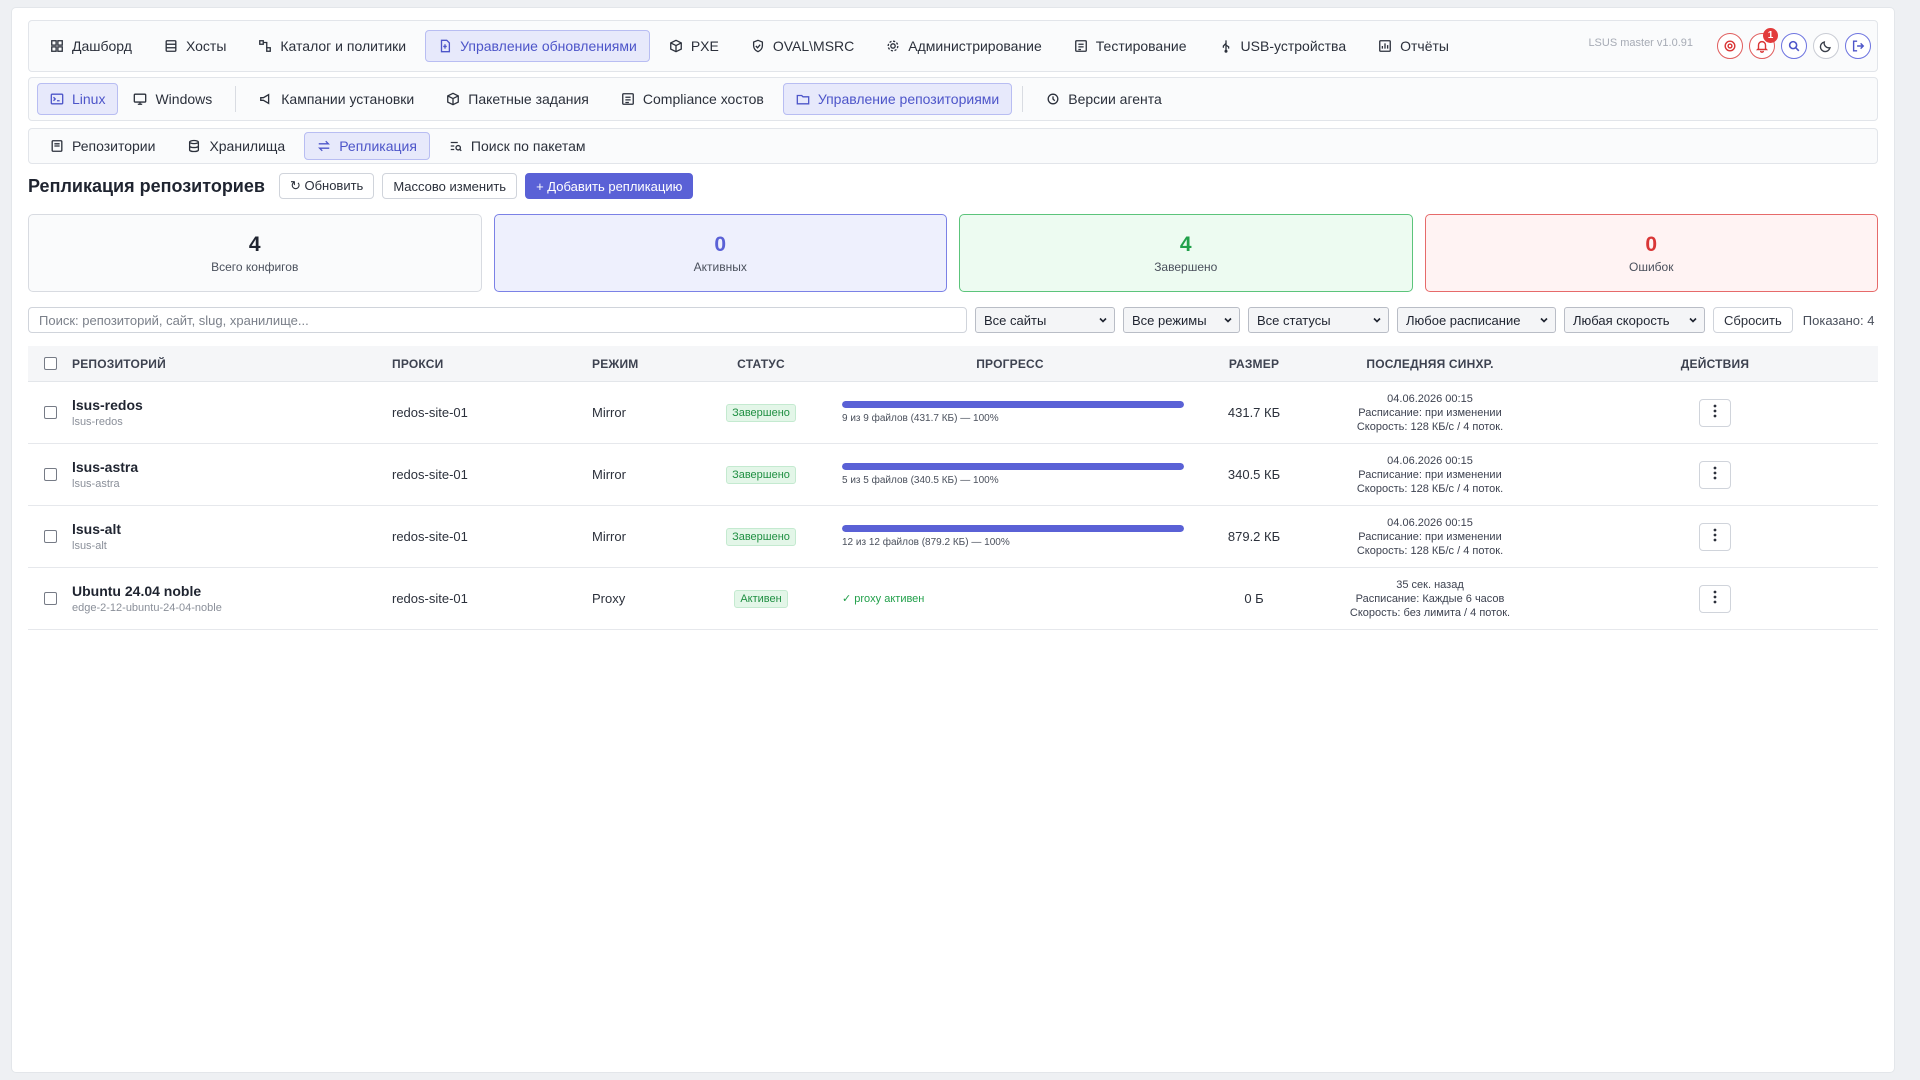 This screenshot has height=1080, width=1920. Describe the element at coordinates (528, 146) in the screenshot. I see `tab-label: Поиск по пакетам` at that location.